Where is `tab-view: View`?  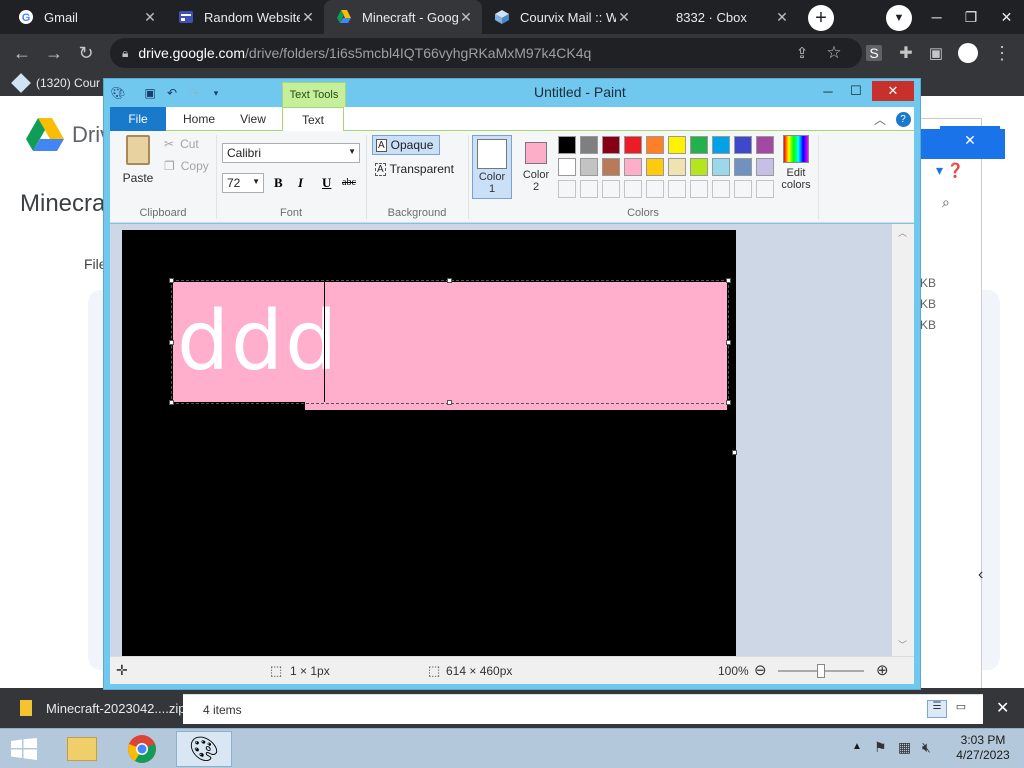
tab-view: View is located at coordinates (253, 119).